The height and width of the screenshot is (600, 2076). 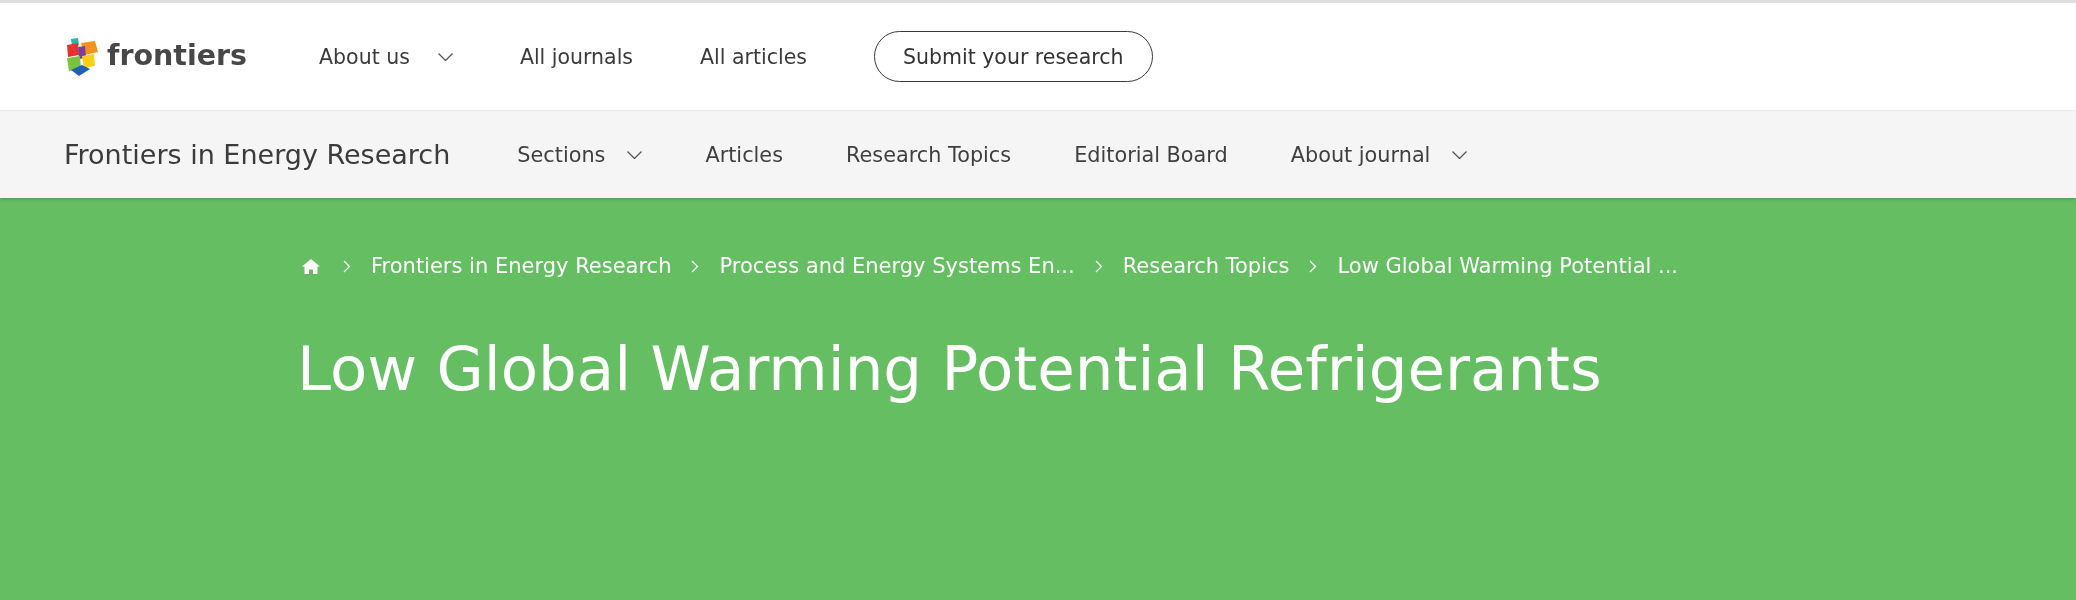 I want to click on logo-wordmark: frontiers, so click(x=177, y=56).